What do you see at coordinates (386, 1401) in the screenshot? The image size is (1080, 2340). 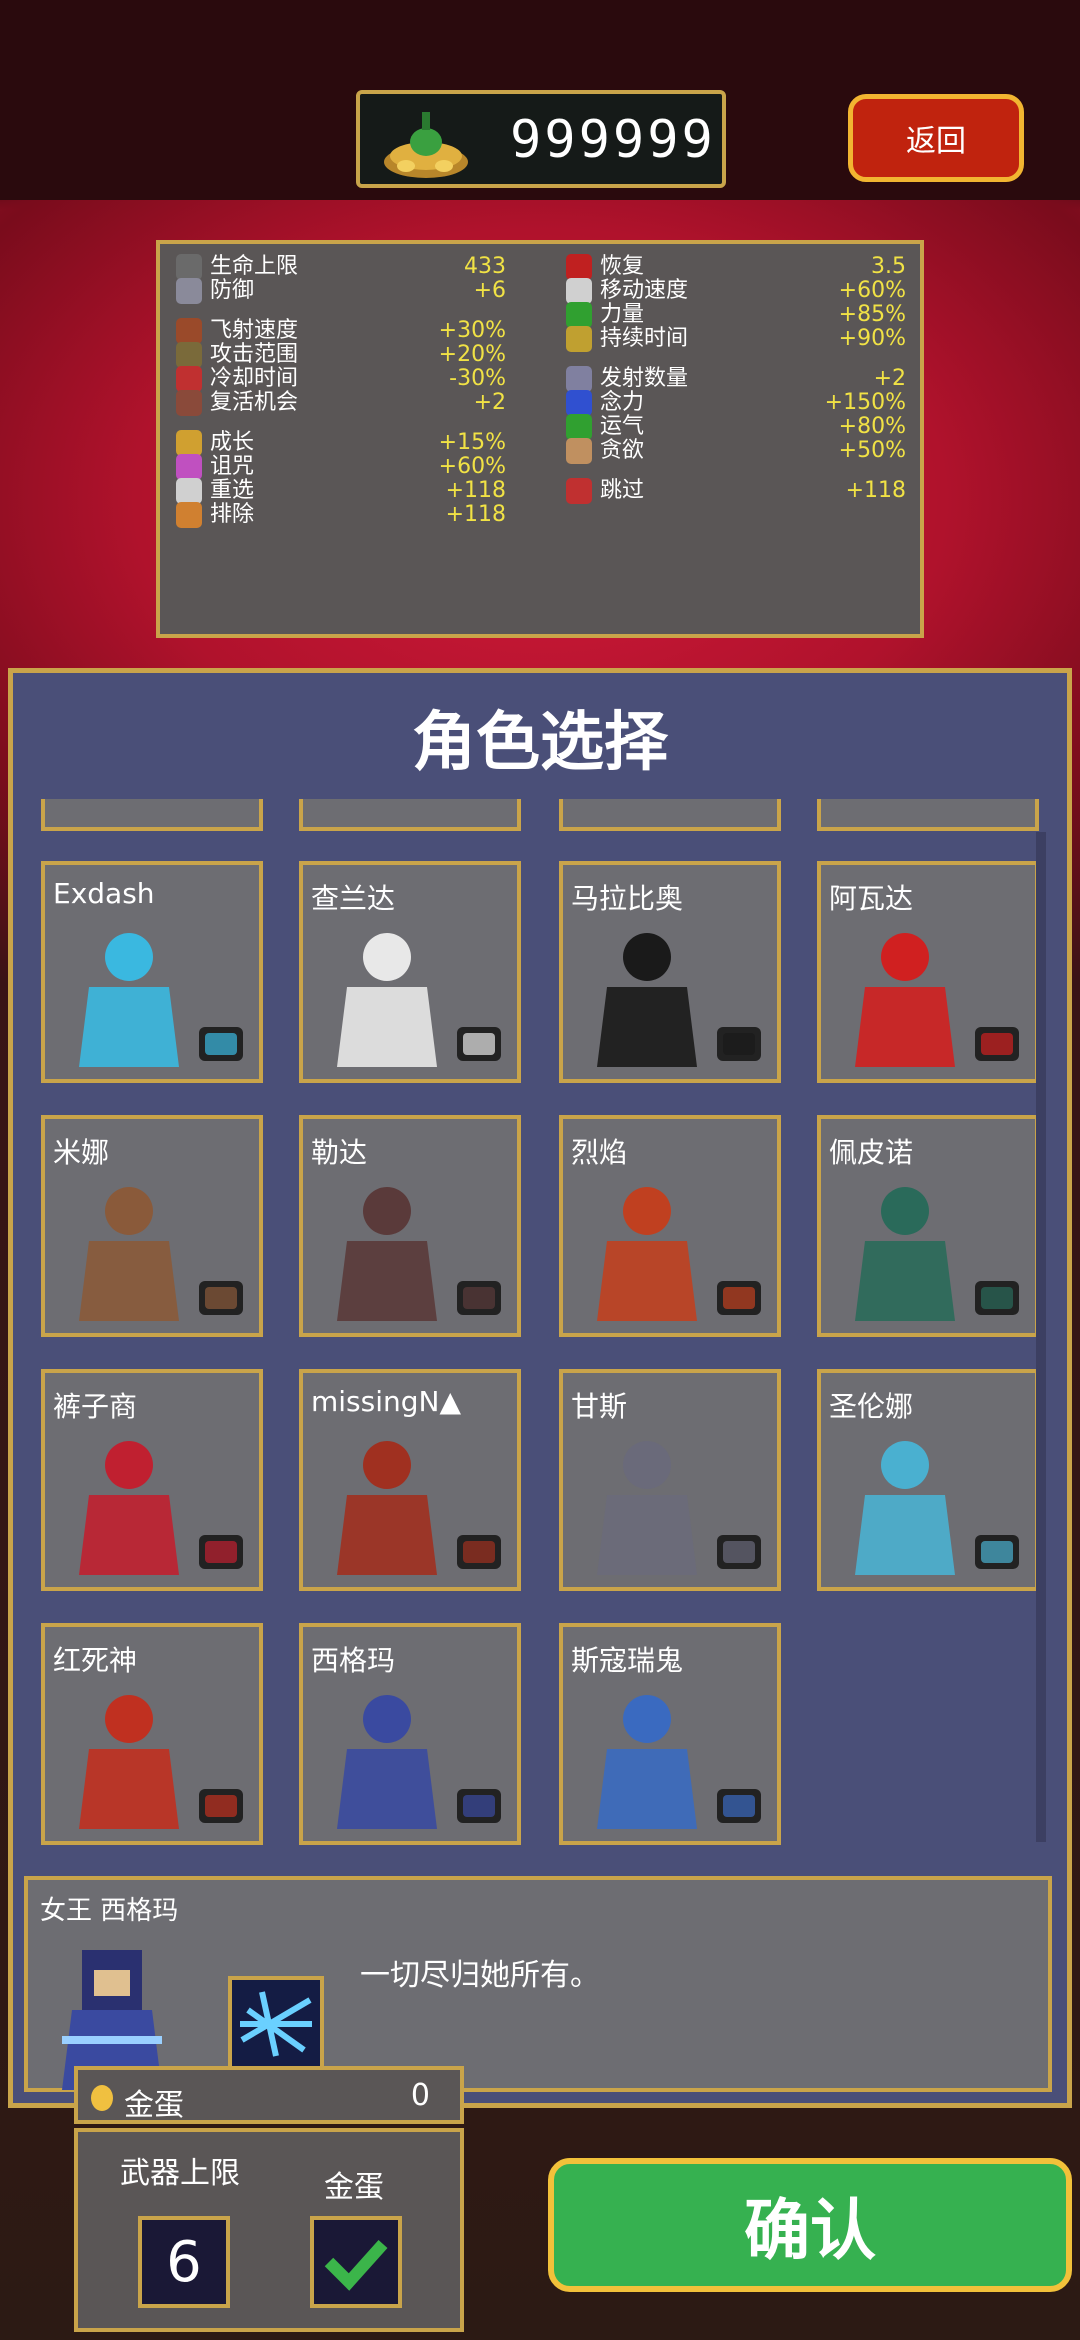 I see `character-name: missingN▲` at bounding box center [386, 1401].